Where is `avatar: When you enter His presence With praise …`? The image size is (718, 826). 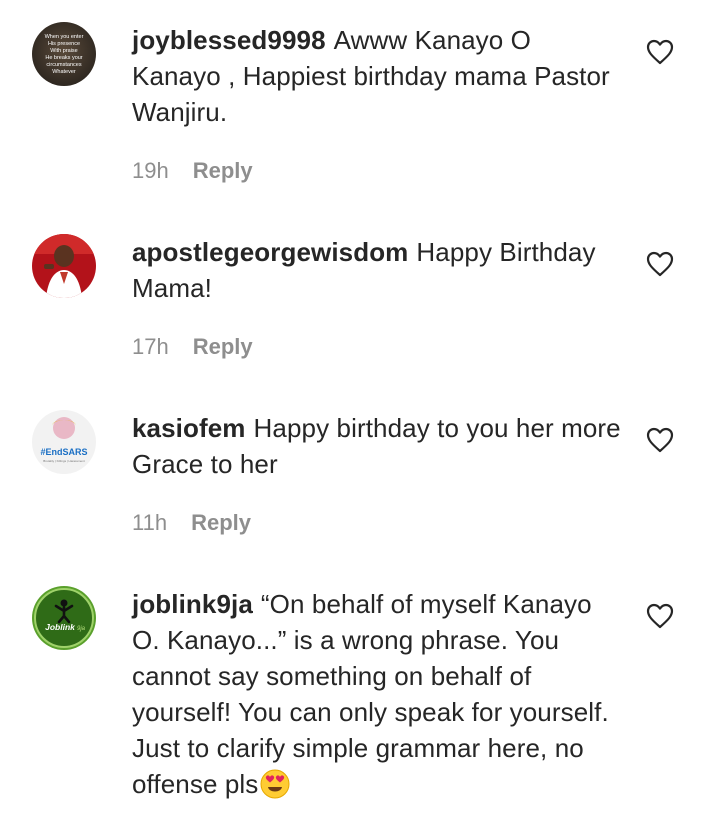 avatar: When you enter His presence With praise … is located at coordinates (64, 54).